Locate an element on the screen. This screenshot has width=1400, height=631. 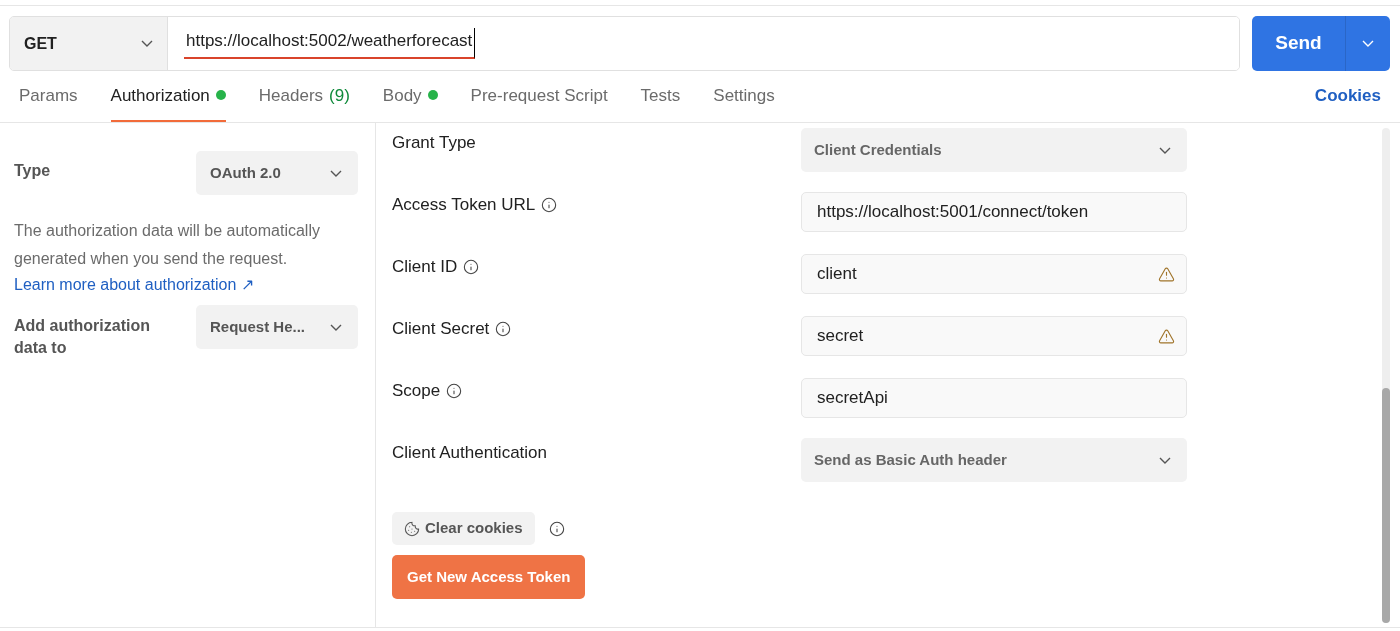
scrollbar is located at coordinates (1386, 375).